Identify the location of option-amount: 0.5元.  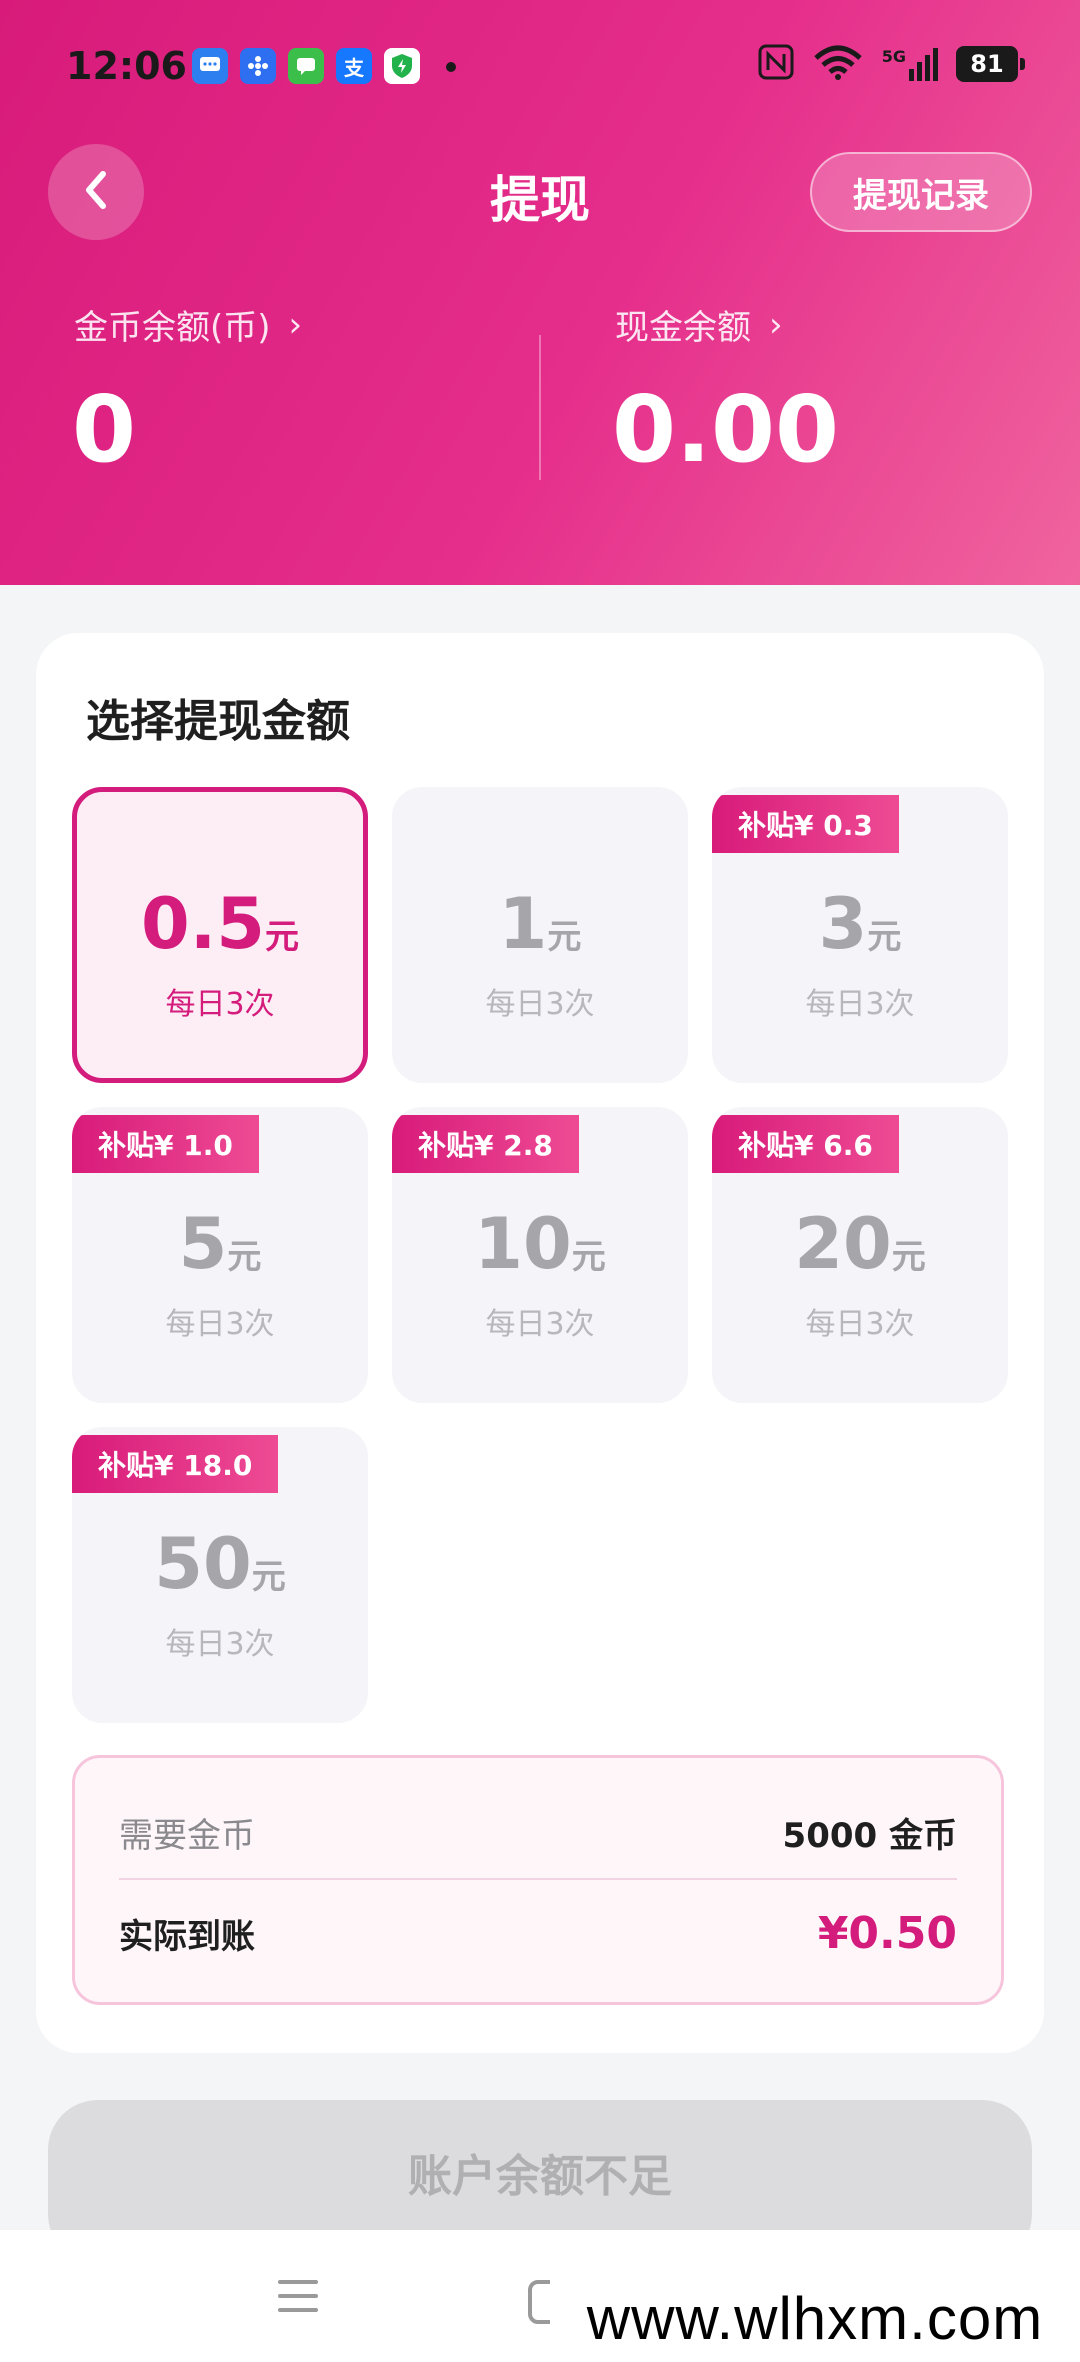
(219, 924).